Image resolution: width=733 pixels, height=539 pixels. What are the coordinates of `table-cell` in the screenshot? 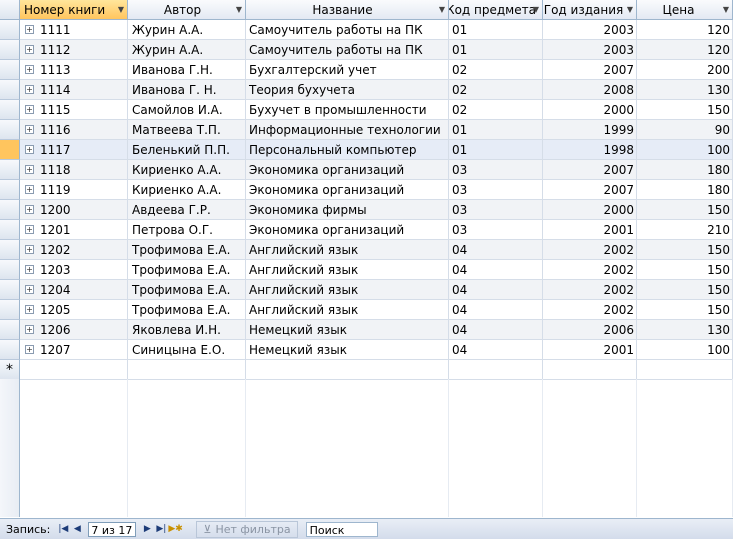 It's located at (685, 370).